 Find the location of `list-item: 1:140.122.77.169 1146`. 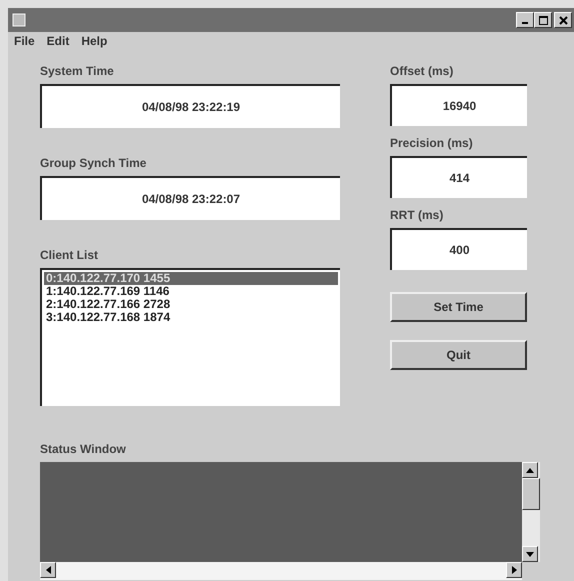

list-item: 1:140.122.77.169 1146 is located at coordinates (191, 291).